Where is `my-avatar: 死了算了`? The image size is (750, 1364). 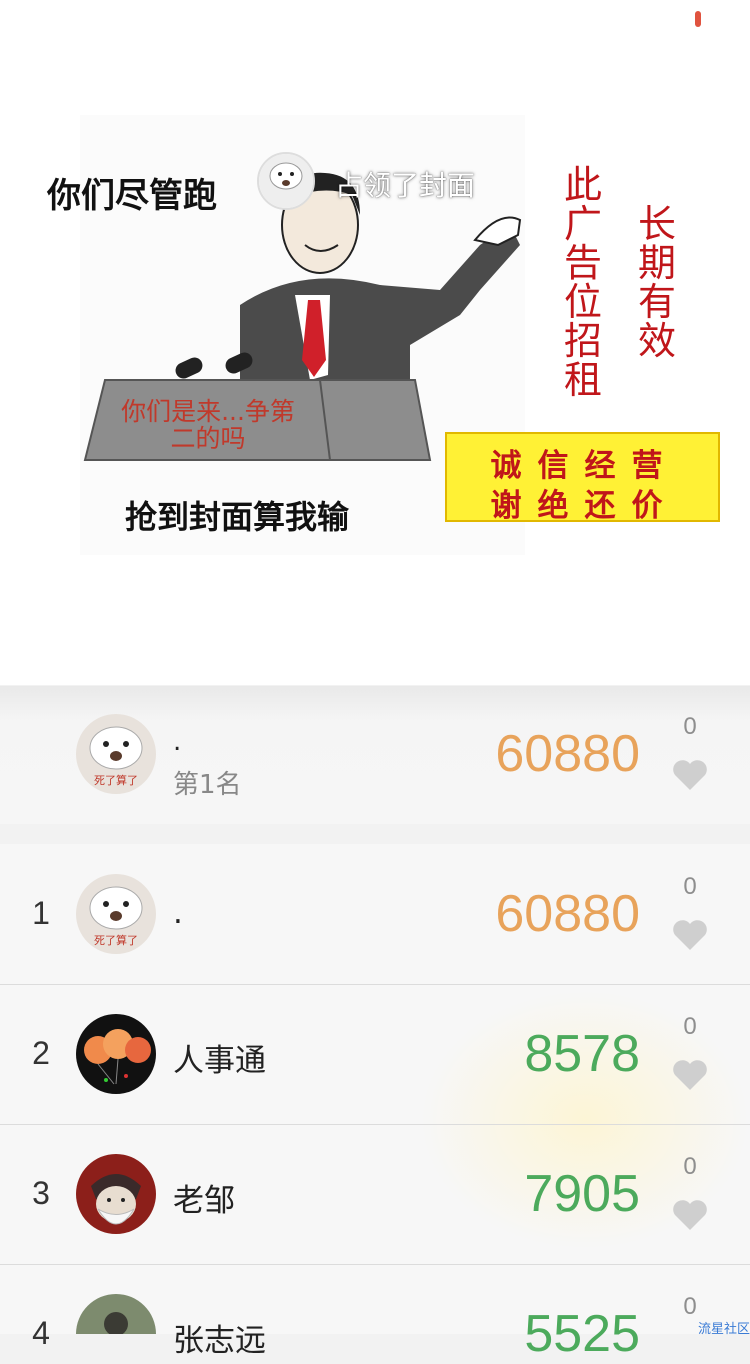
my-avatar: 死了算了 is located at coordinates (116, 754).